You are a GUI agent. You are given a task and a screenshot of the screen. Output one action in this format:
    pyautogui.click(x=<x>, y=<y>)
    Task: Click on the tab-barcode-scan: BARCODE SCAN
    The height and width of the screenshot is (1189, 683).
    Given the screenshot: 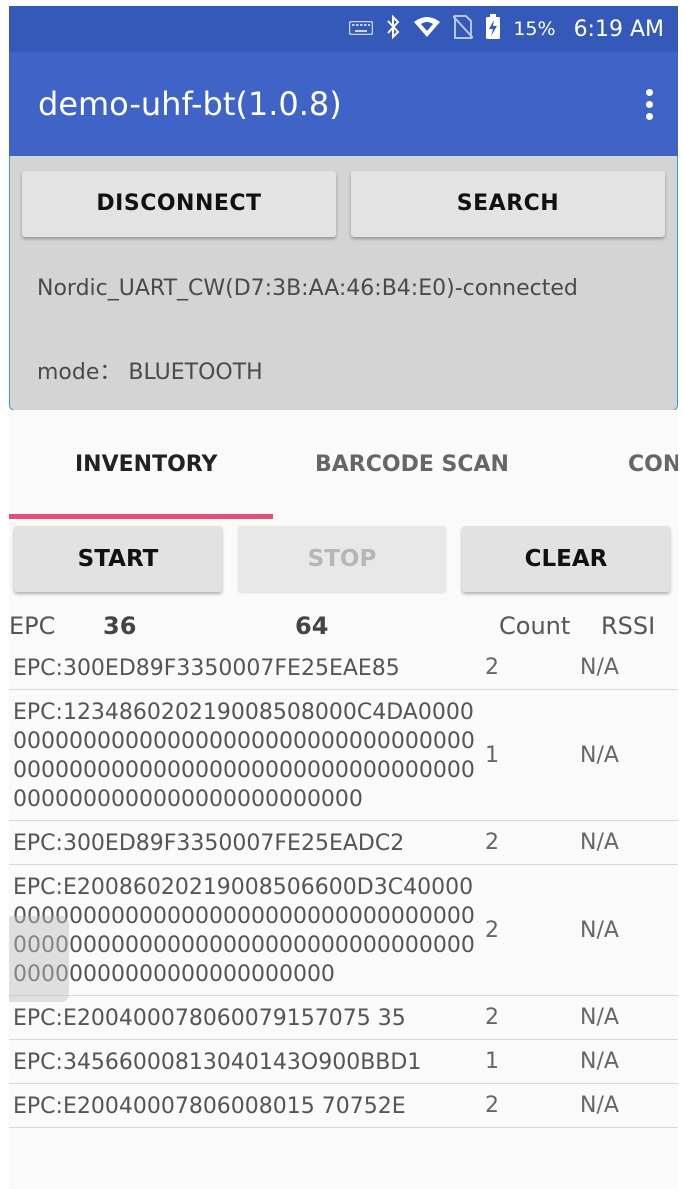 What is the action you would take?
    pyautogui.click(x=412, y=465)
    